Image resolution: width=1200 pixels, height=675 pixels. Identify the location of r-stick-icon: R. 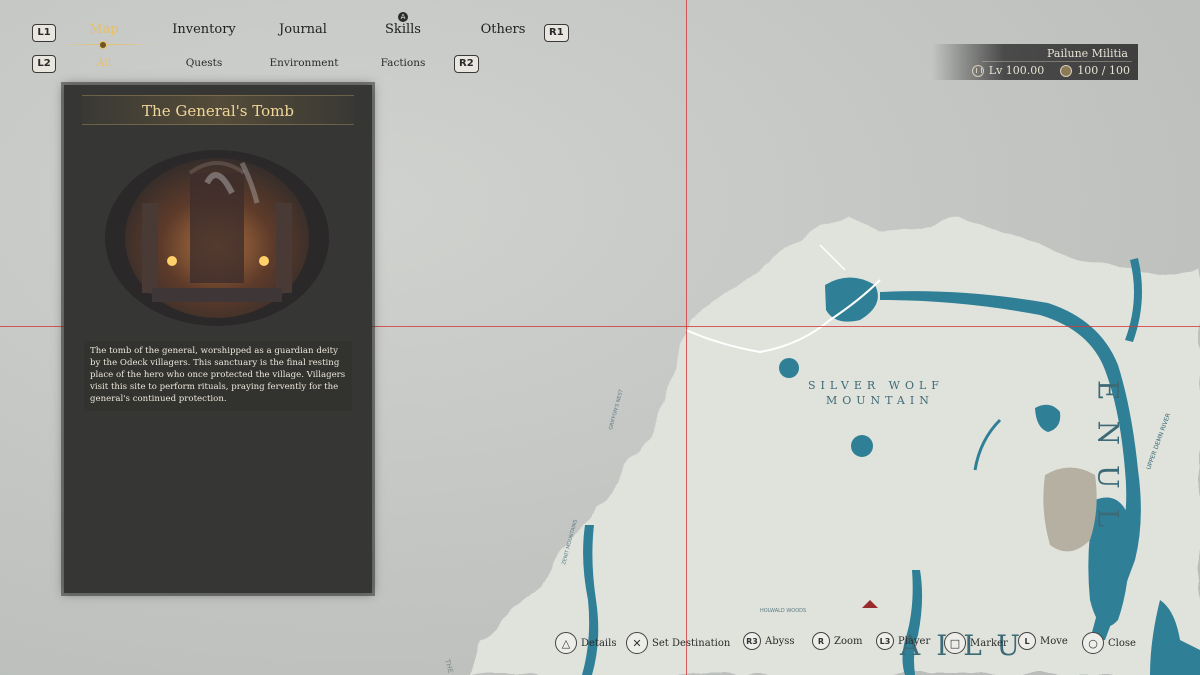
(821, 641).